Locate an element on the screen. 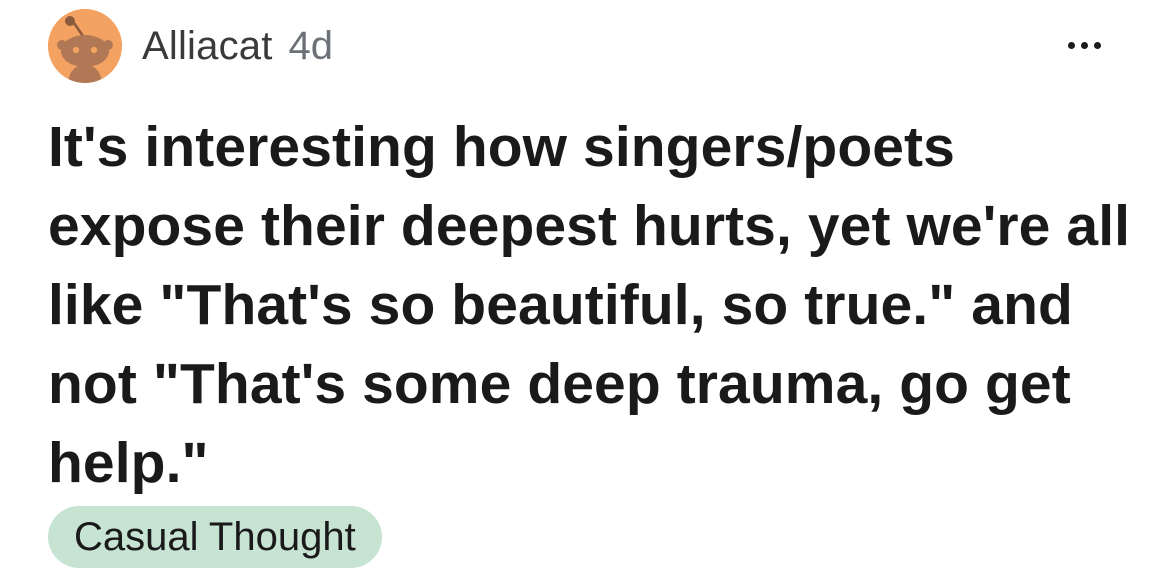 Image resolution: width=1170 pixels, height=582 pixels. post-header: Alliacat 4d is located at coordinates (191, 46).